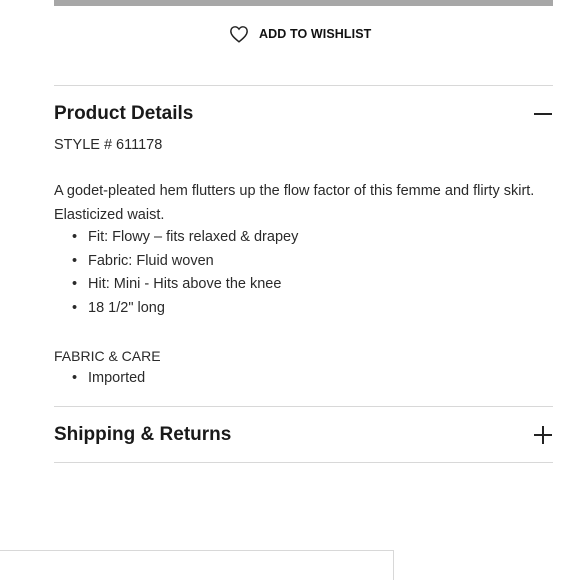 Image resolution: width=580 pixels, height=580 pixels. What do you see at coordinates (543, 435) in the screenshot?
I see `plus-icon` at bounding box center [543, 435].